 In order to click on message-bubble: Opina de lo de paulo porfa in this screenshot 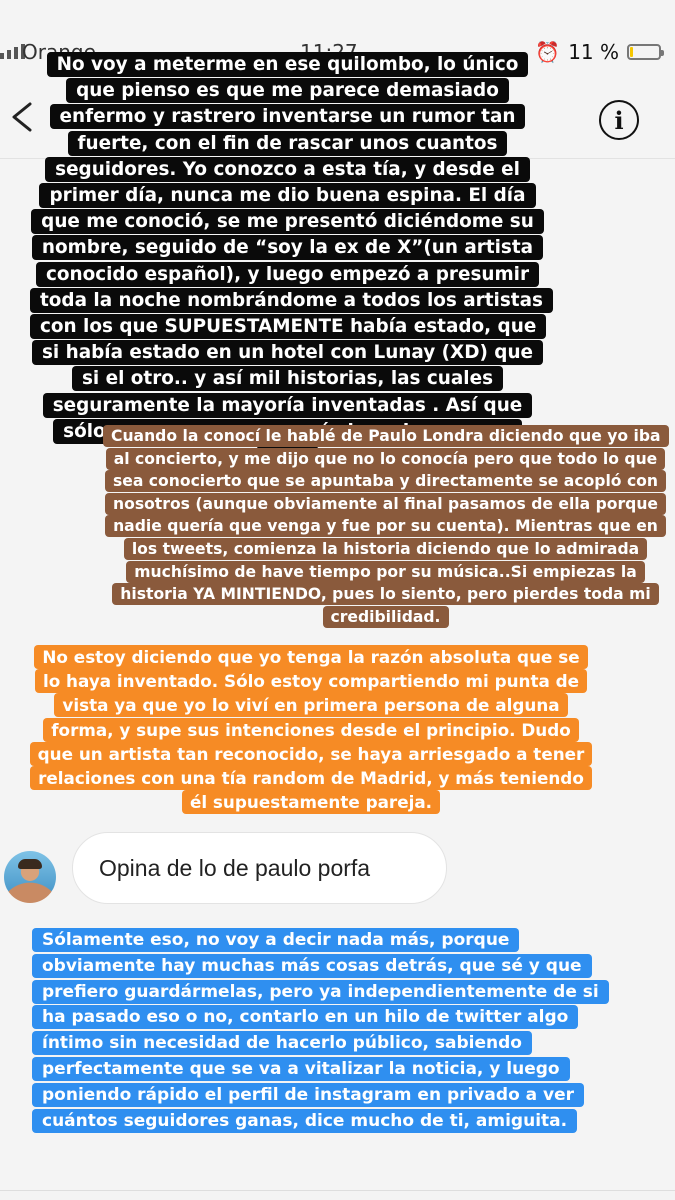, I will do `click(259, 868)`.